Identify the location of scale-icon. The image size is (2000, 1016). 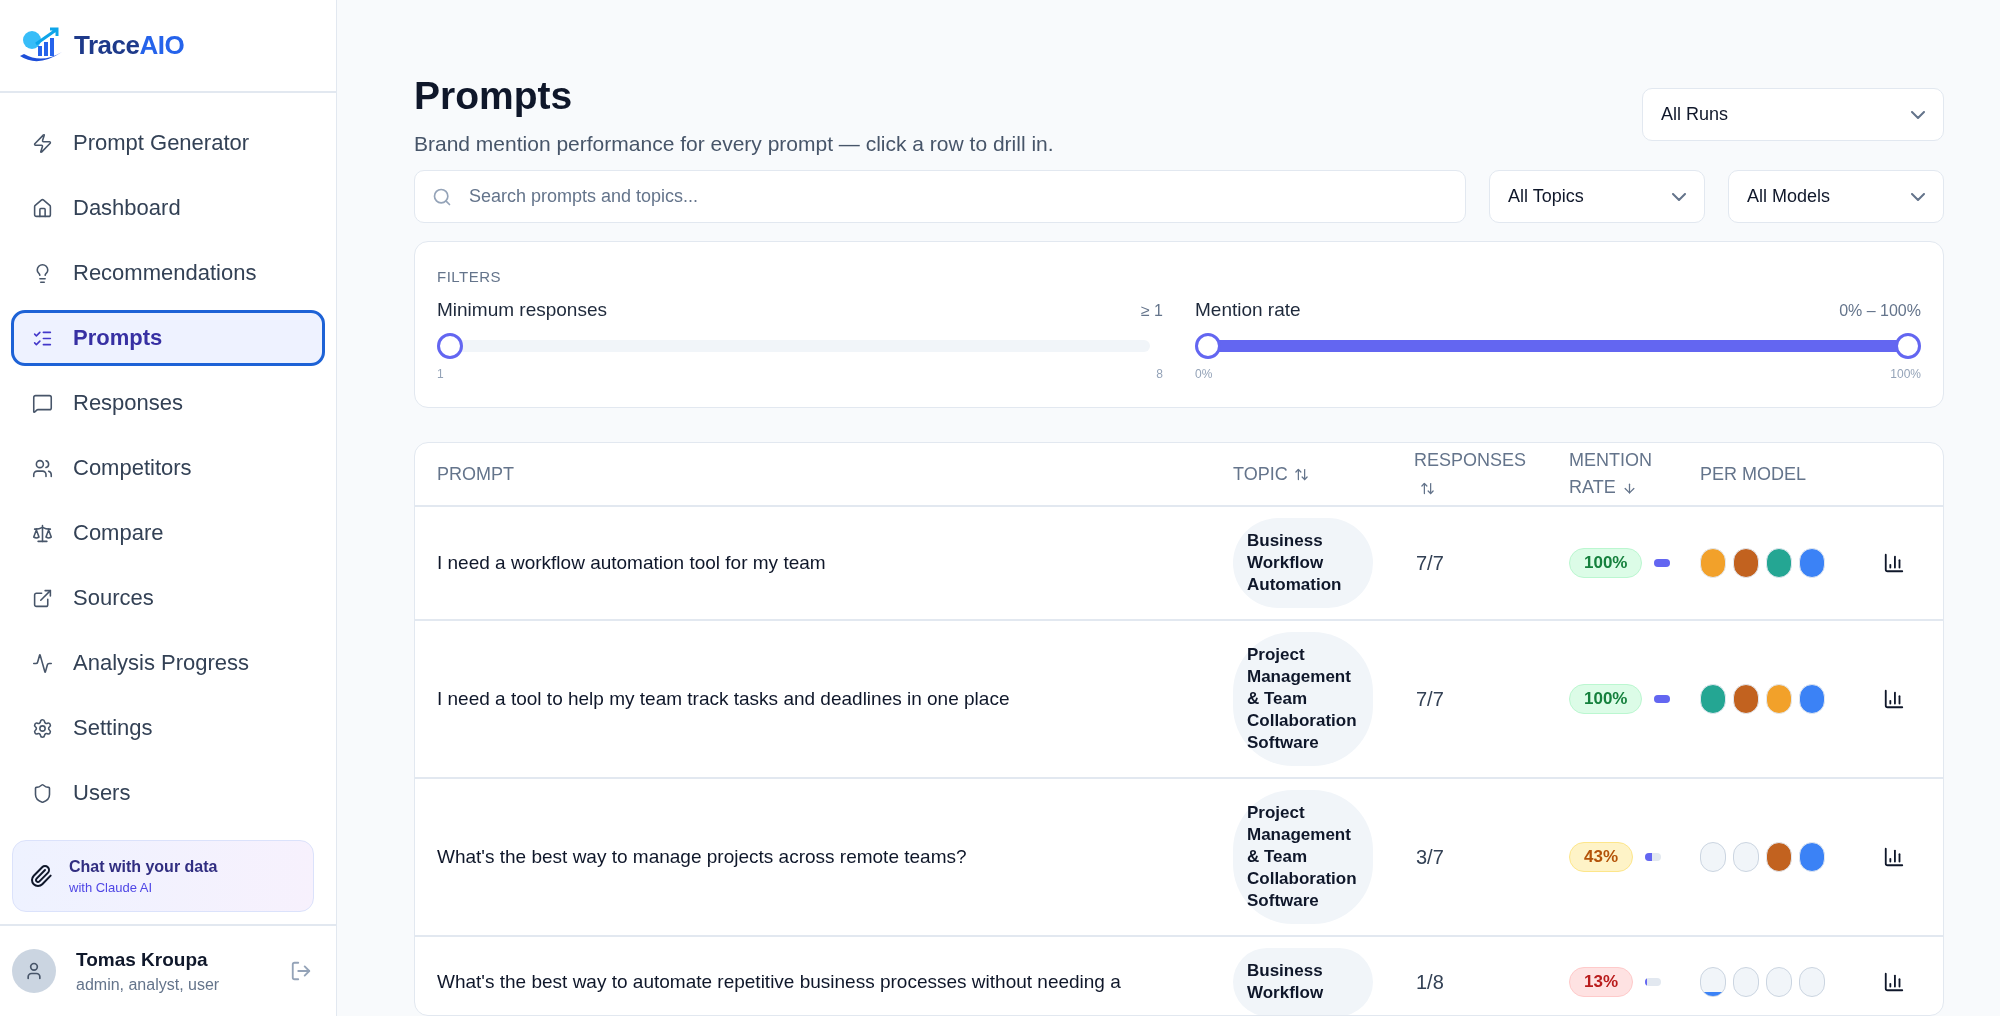
(42, 533).